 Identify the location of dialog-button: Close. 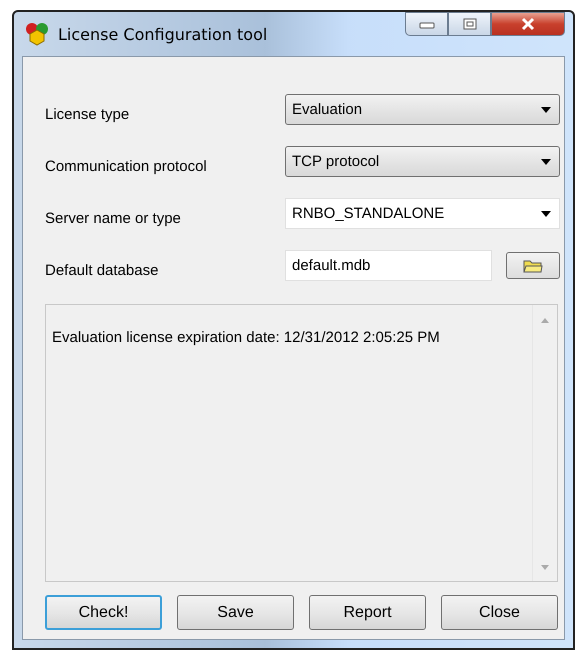
(499, 612).